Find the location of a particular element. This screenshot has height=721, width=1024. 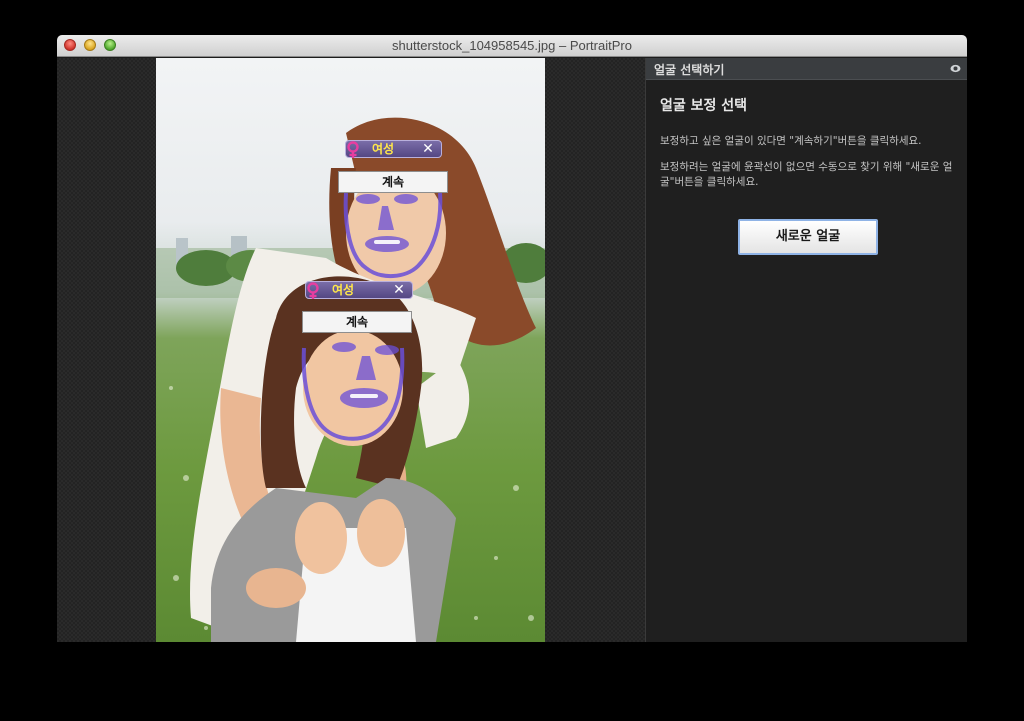

continue-button-face-2: 계속 is located at coordinates (357, 322).